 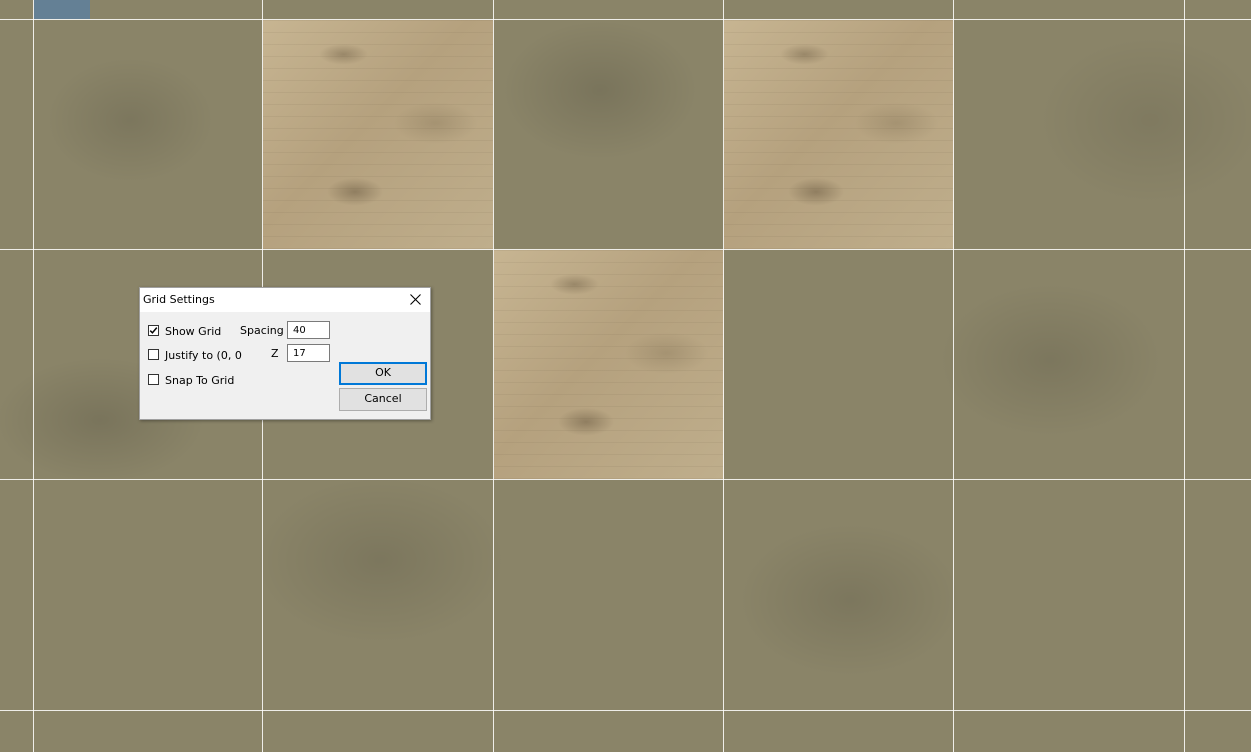 I want to click on z-input, so click(x=308, y=353).